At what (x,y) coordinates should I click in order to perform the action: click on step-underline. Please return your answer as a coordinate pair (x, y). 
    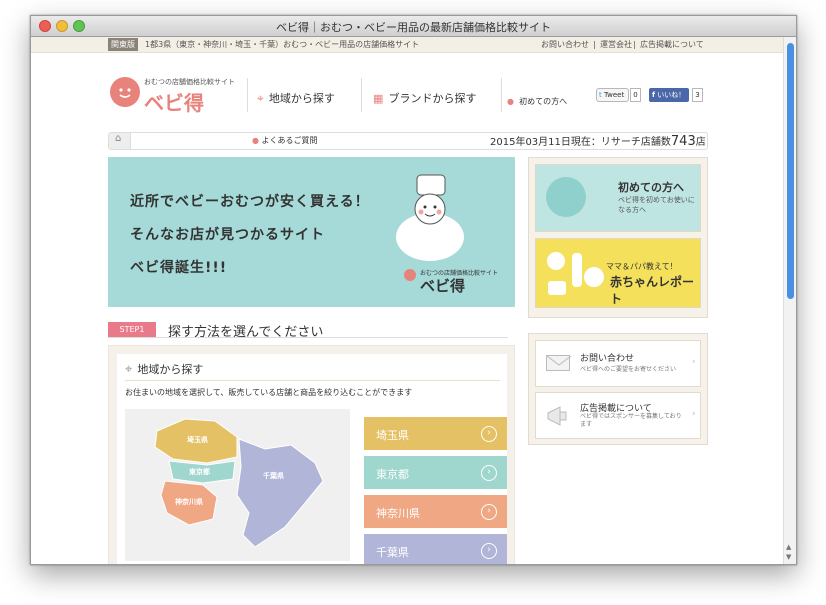
    Looking at the image, I should click on (308, 337).